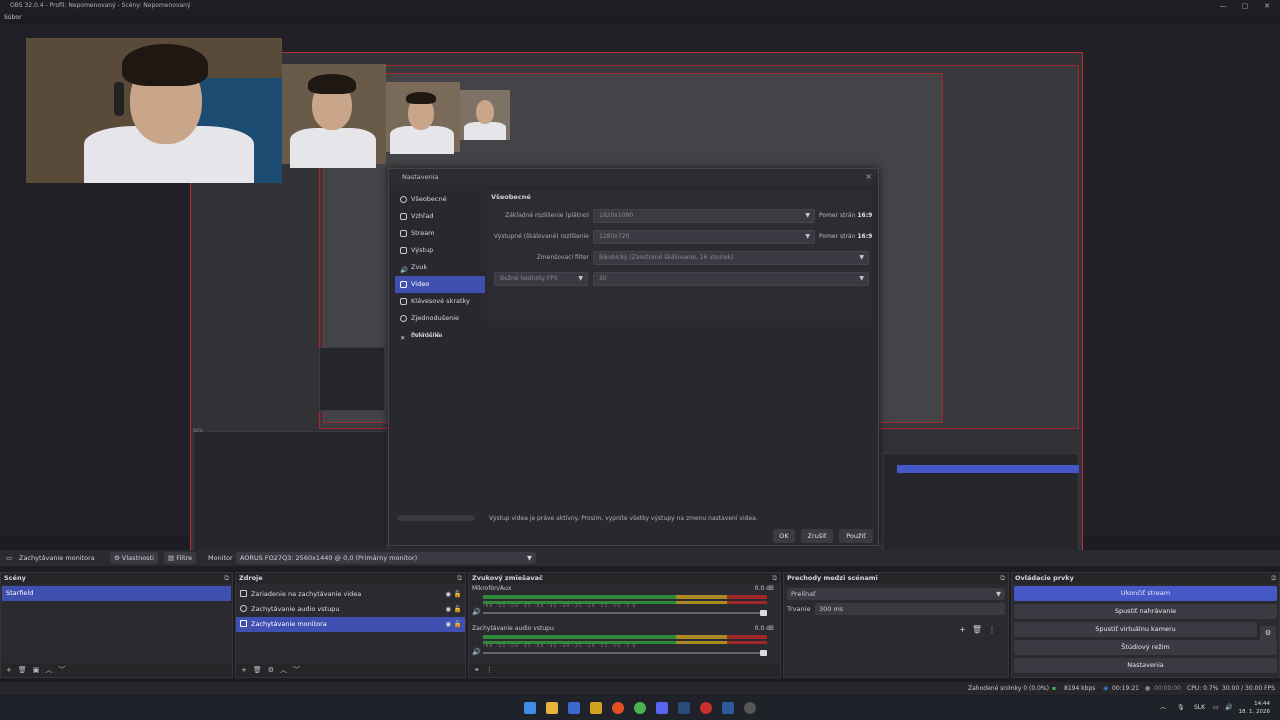  Describe the element at coordinates (1267, 6) in the screenshot. I see `close-icon: ✕` at that location.